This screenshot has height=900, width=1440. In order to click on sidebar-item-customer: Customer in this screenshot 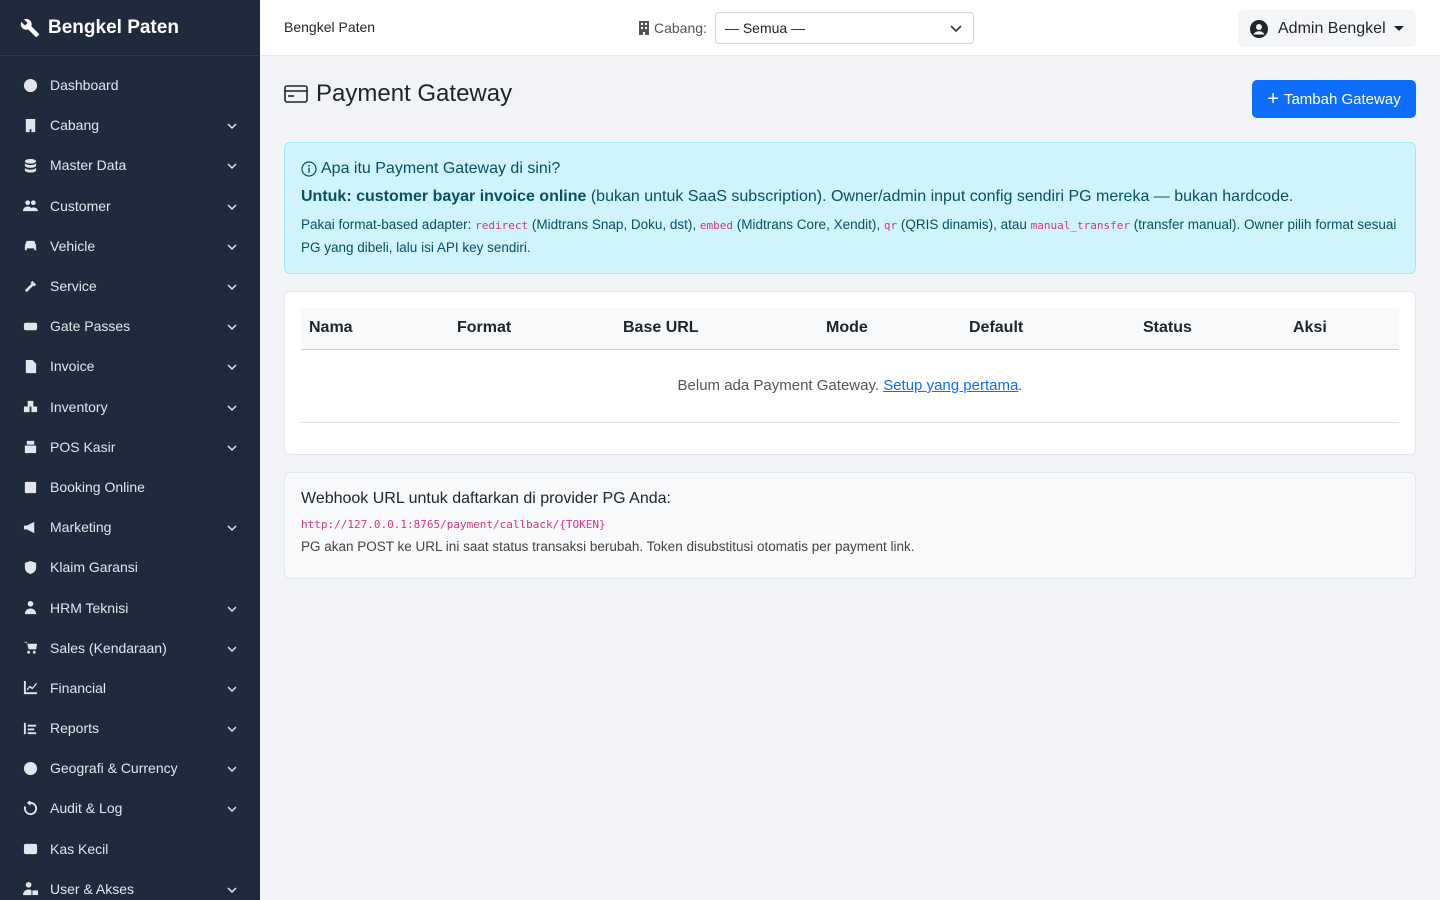, I will do `click(130, 206)`.